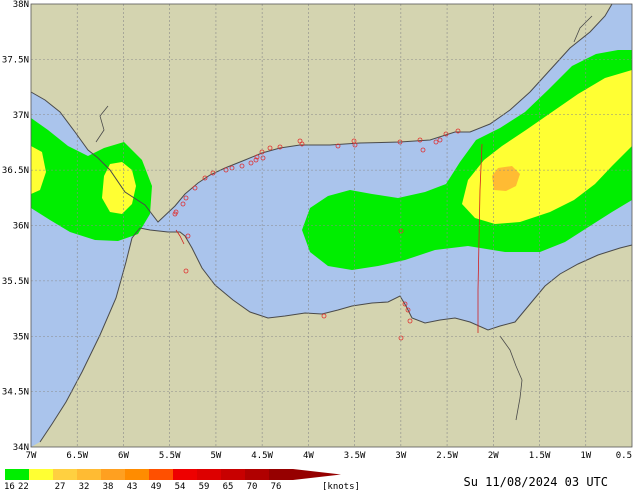  What do you see at coordinates (156, 486) in the screenshot?
I see `legend-label: 49` at bounding box center [156, 486].